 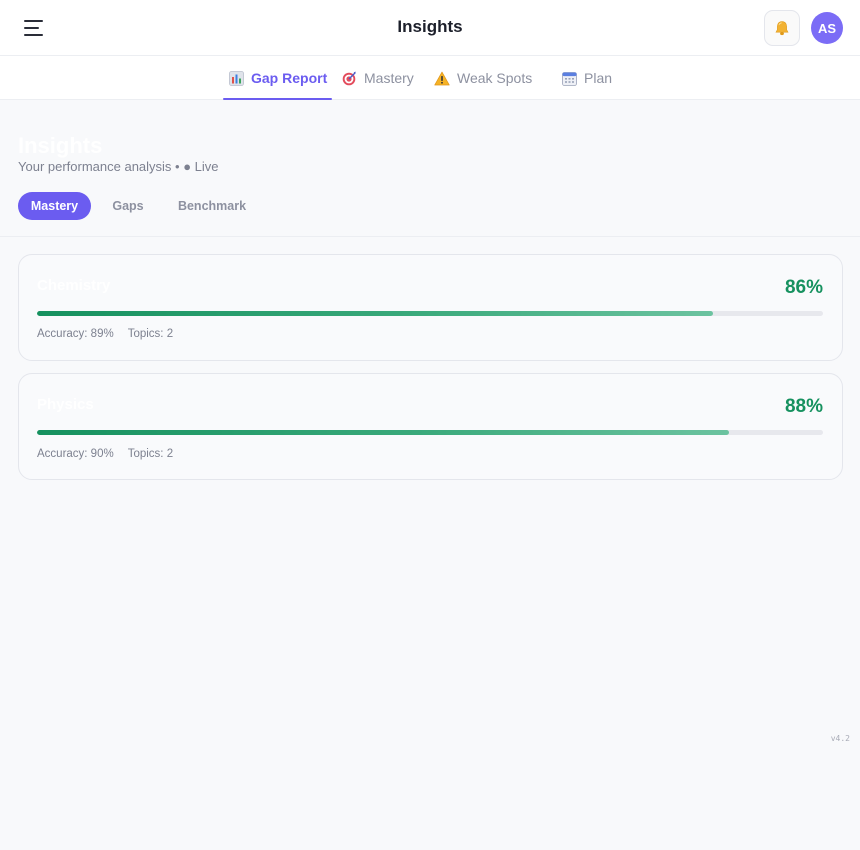 I want to click on notifications-button, so click(x=782, y=28).